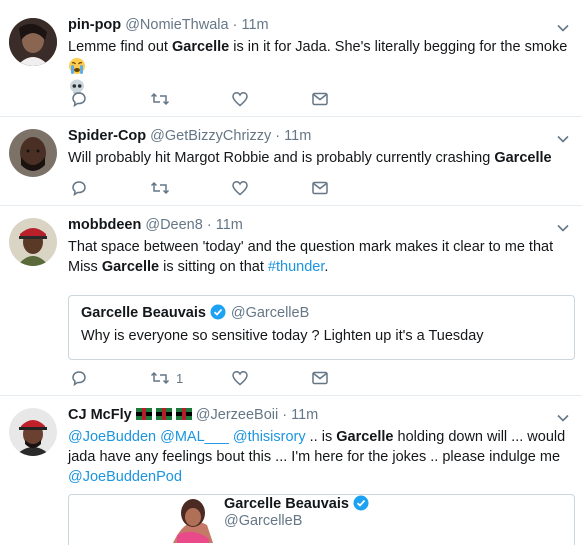 This screenshot has width=582, height=545. Describe the element at coordinates (112, 437) in the screenshot. I see `mention-link: @JoeBudden` at that location.